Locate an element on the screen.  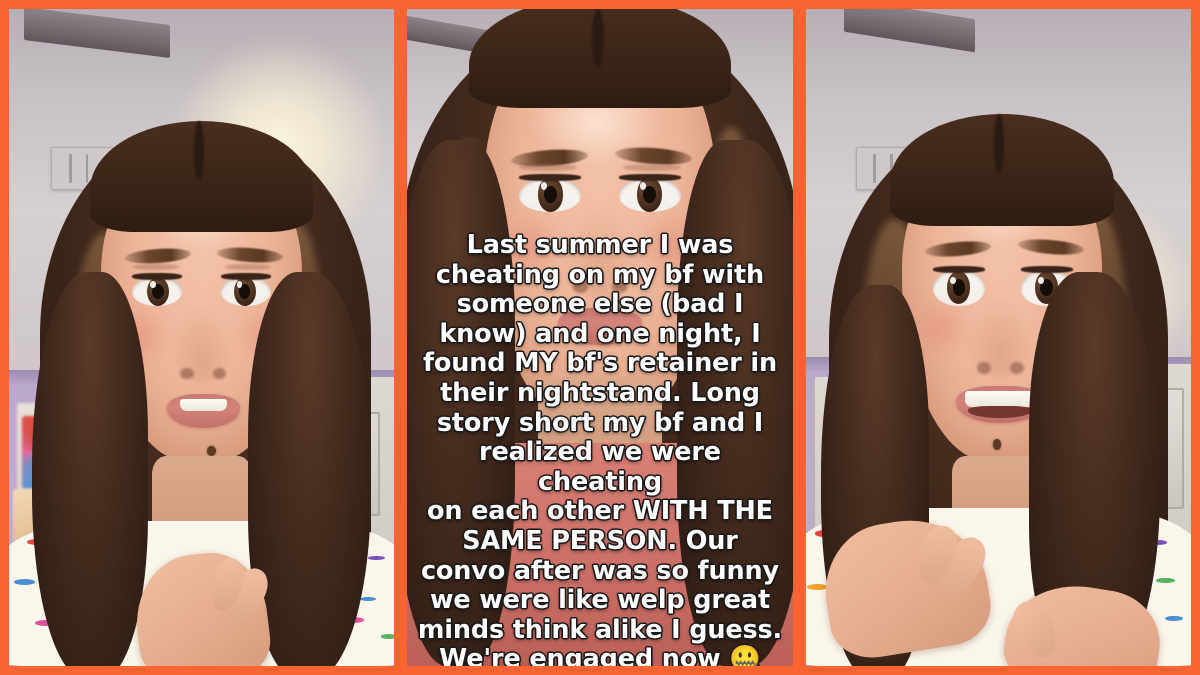
mouth-interior is located at coordinates (1000, 412).